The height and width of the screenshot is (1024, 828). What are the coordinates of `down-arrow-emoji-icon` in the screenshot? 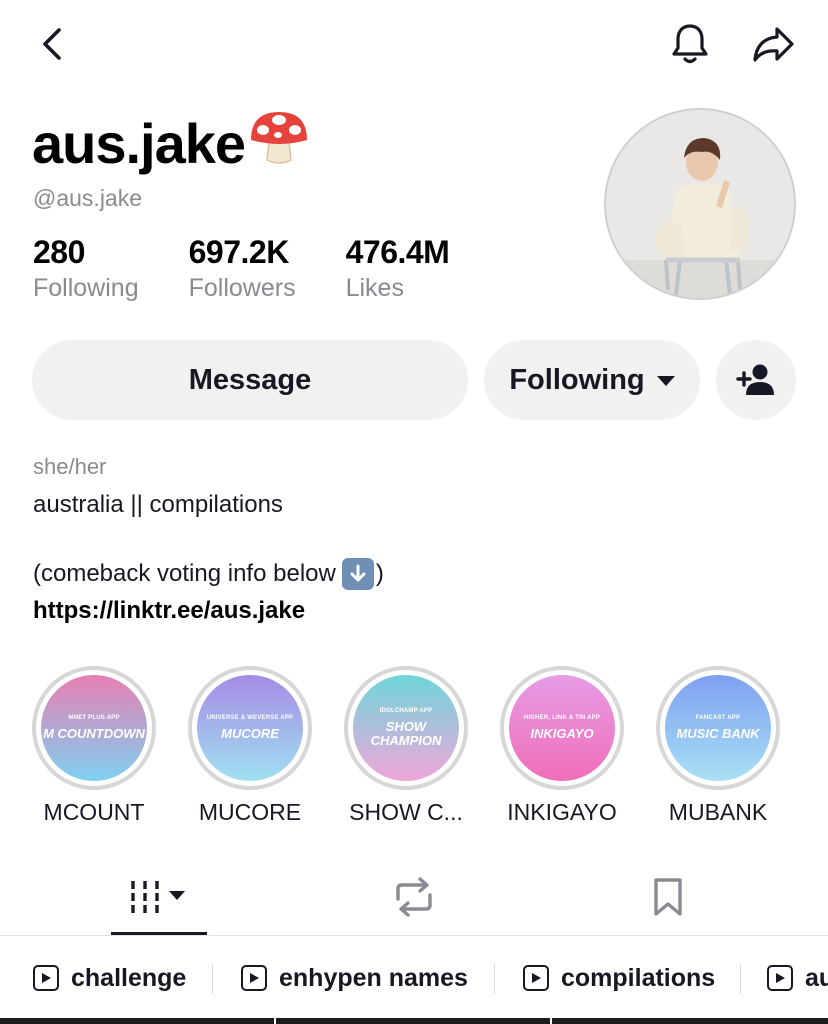 It's located at (357, 574).